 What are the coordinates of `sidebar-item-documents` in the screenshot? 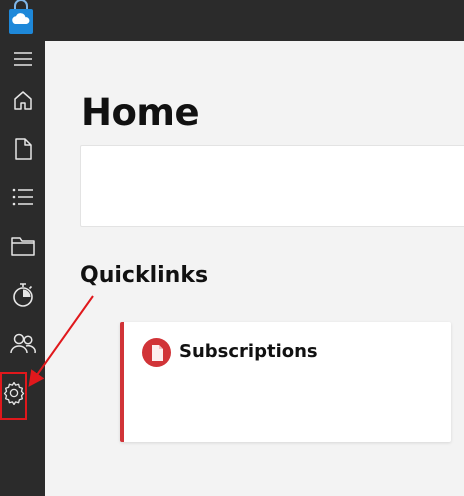 It's located at (22, 149).